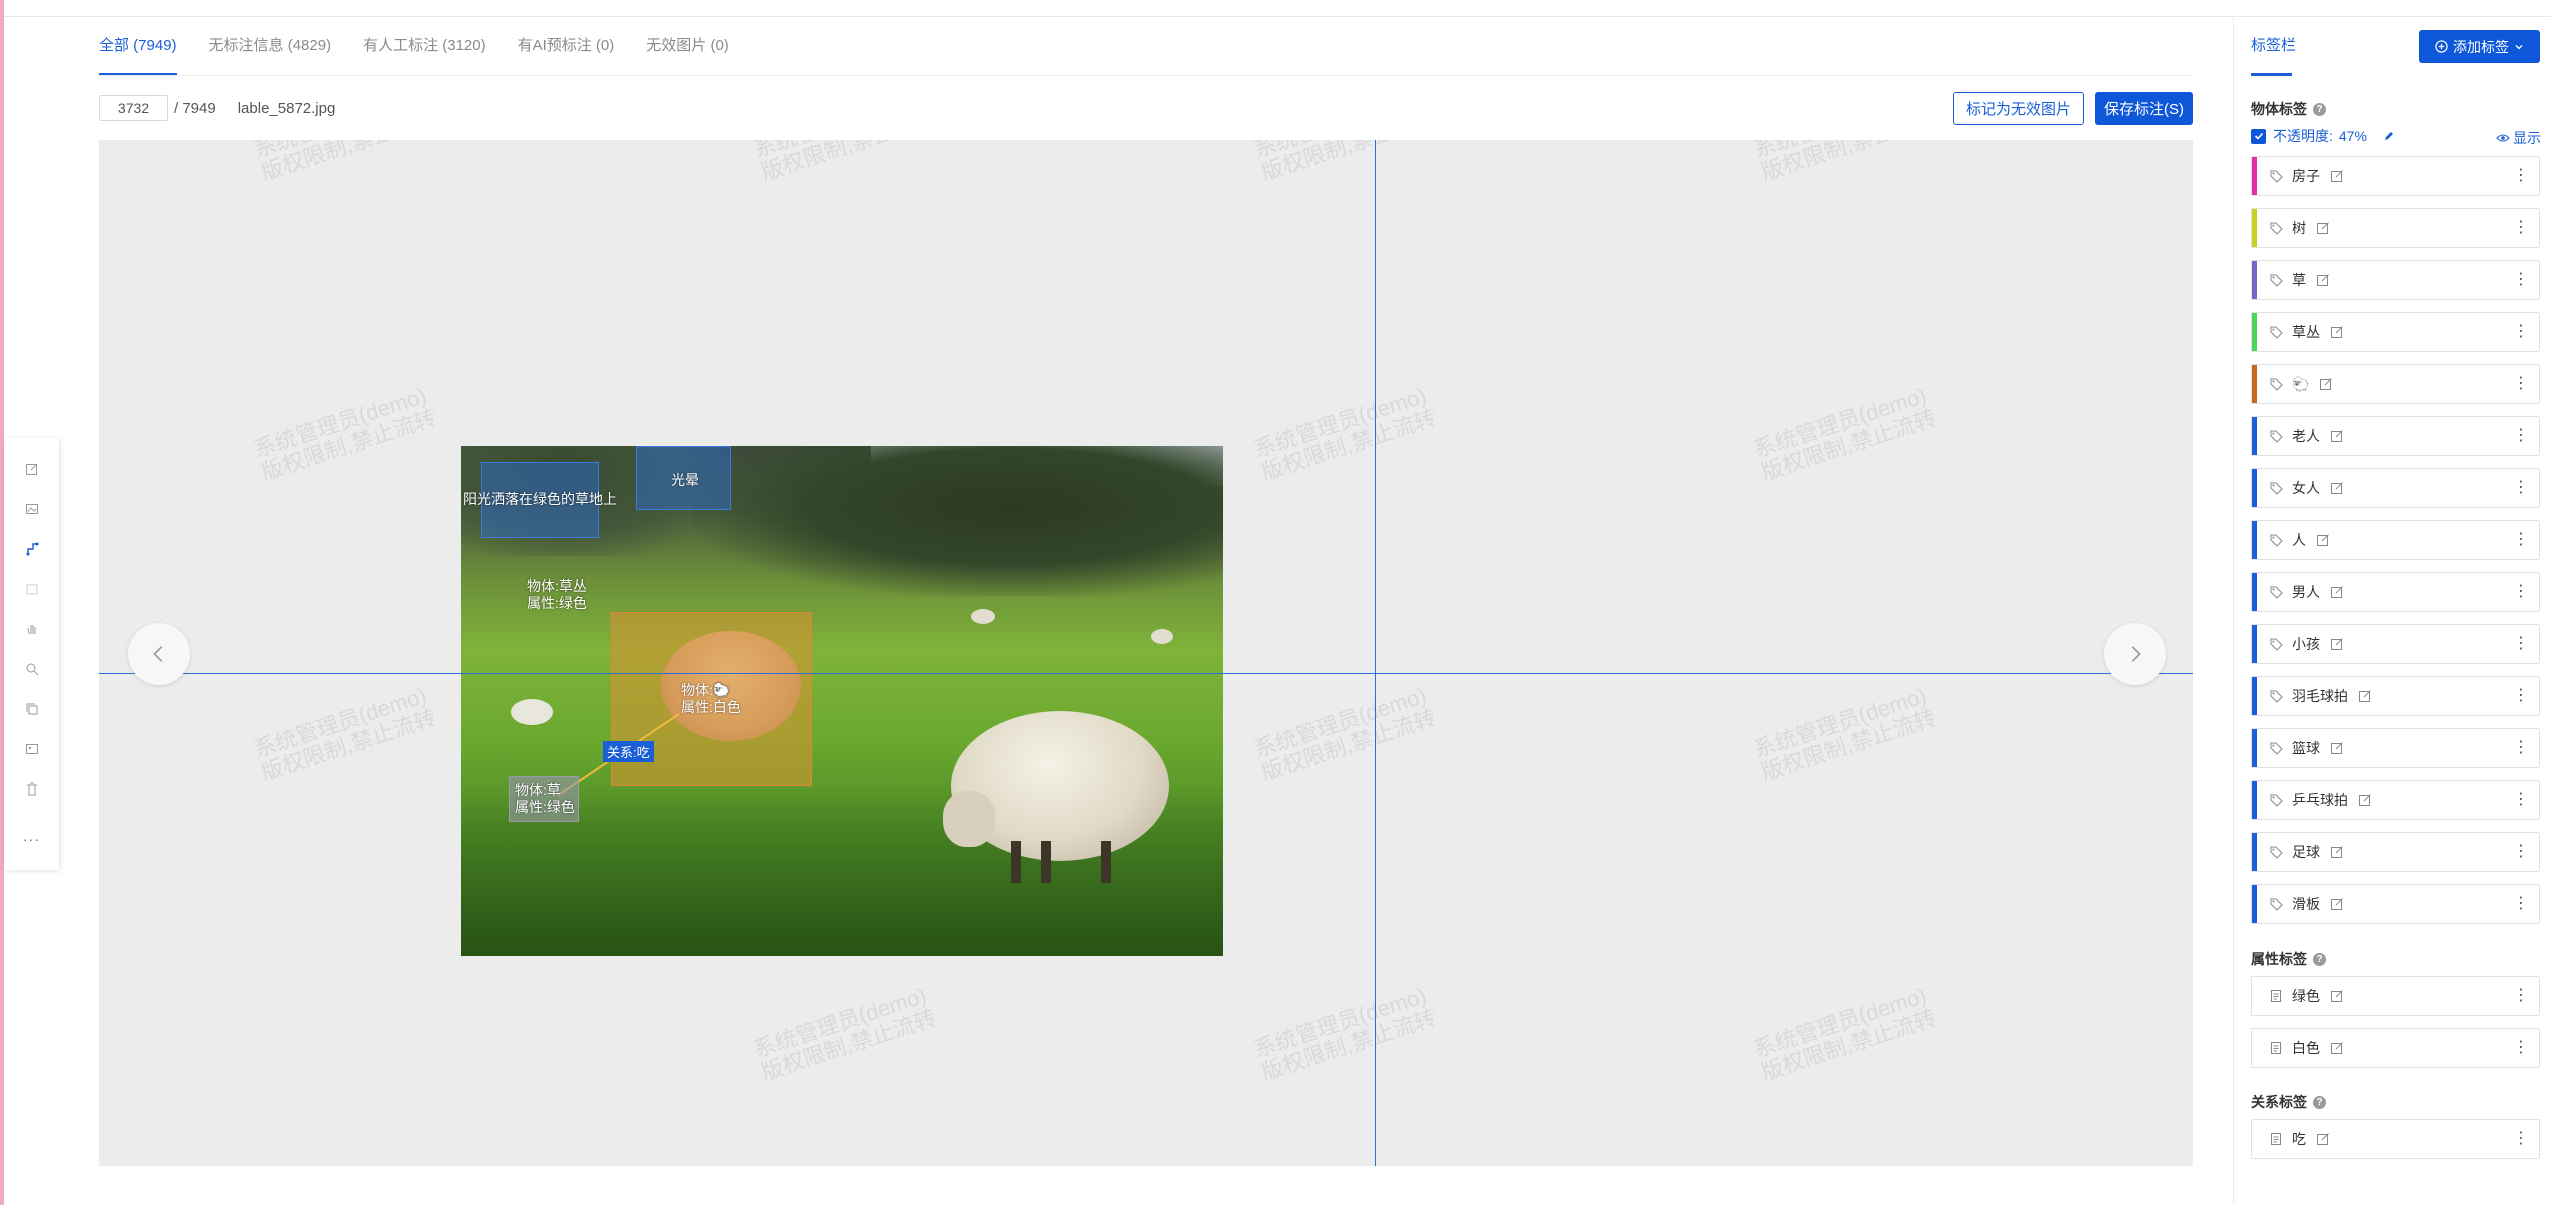 The width and height of the screenshot is (2551, 1205). I want to click on mark-invalid-button: 标记为无效图片, so click(2018, 108).